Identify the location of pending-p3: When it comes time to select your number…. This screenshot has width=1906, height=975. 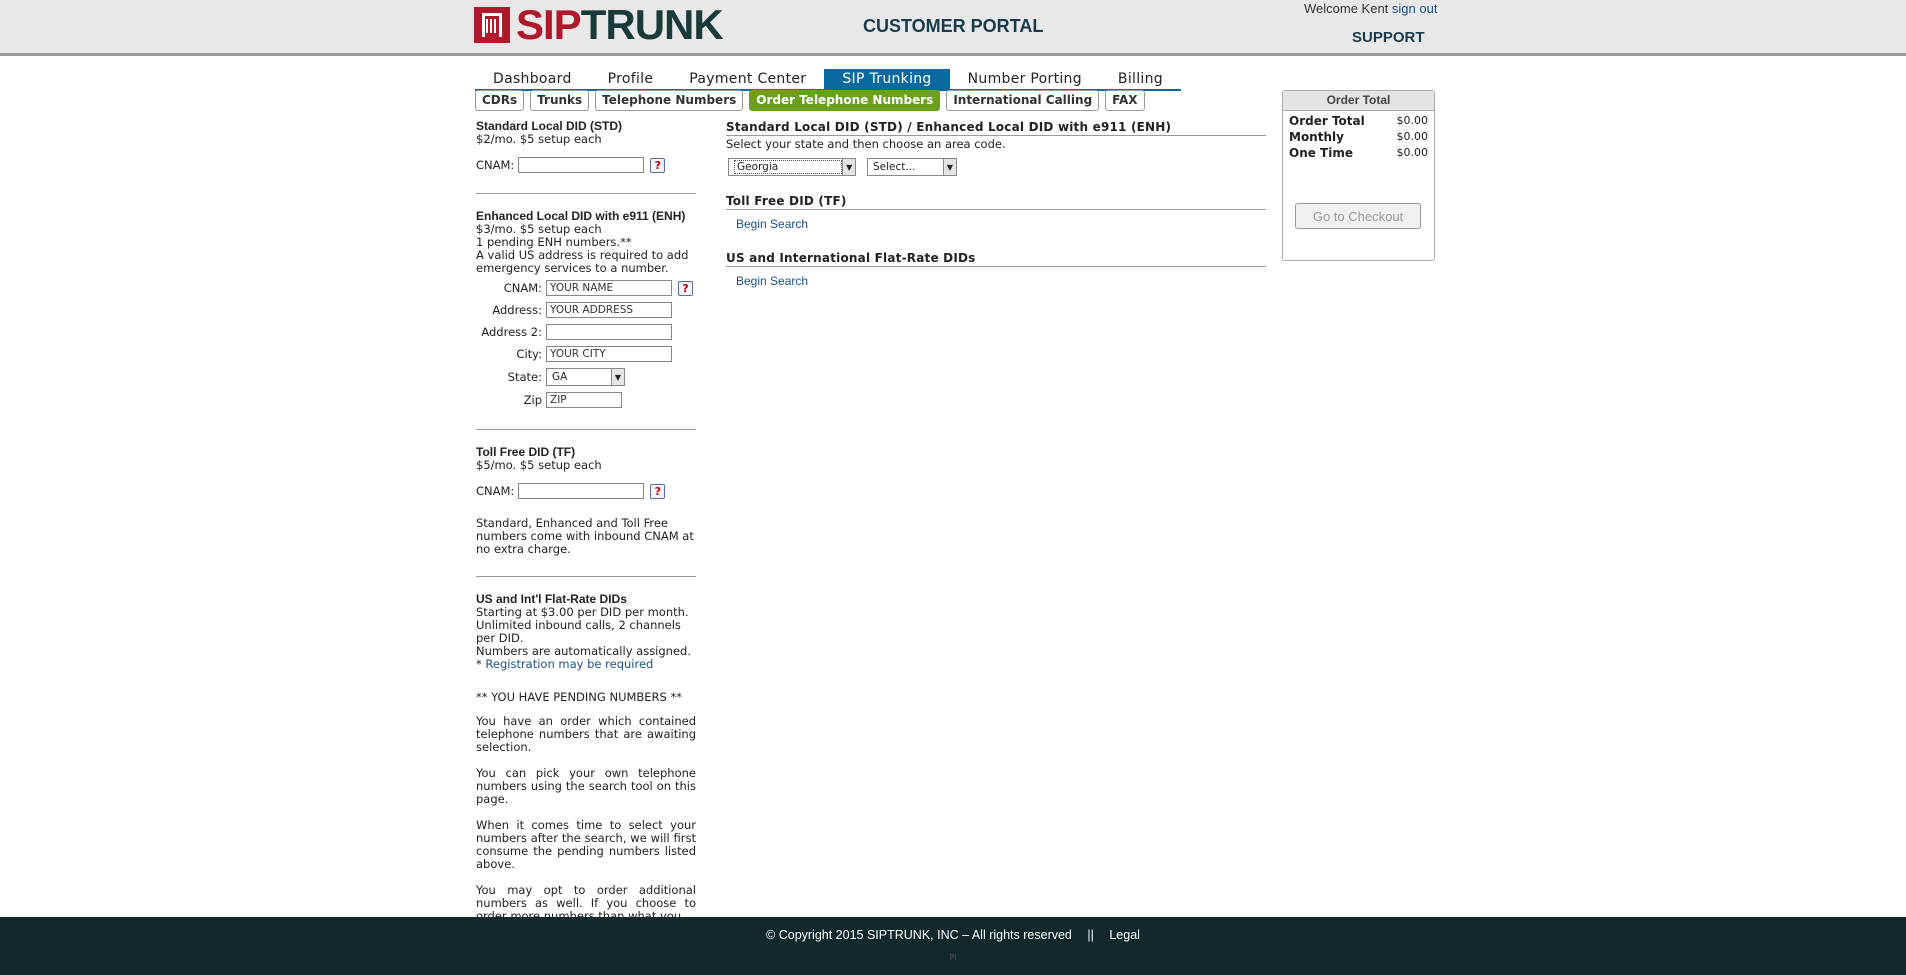
(586, 844).